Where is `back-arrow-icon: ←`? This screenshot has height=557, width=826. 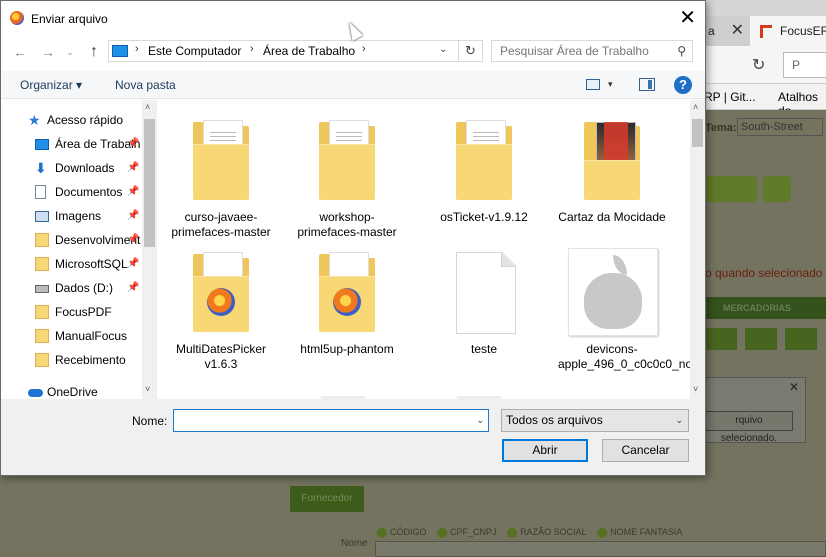
back-arrow-icon: ← is located at coordinates (20, 52).